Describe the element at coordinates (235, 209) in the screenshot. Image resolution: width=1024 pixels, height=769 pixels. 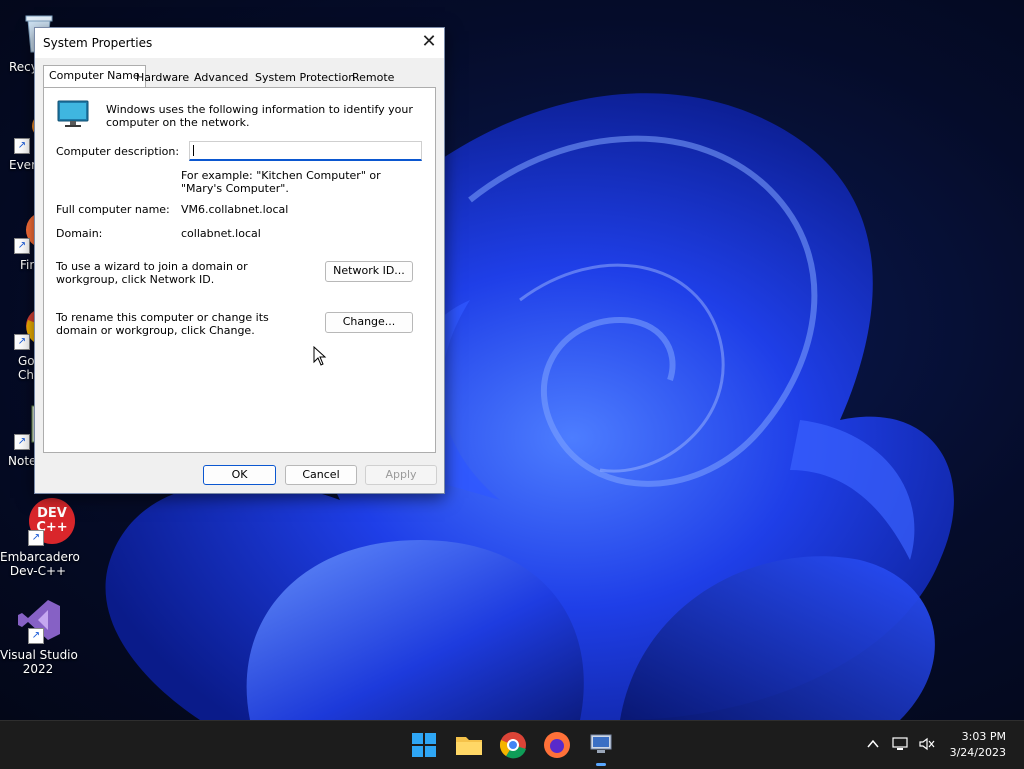
I see `full-computer-name-value: VM6.collabnet.local` at that location.